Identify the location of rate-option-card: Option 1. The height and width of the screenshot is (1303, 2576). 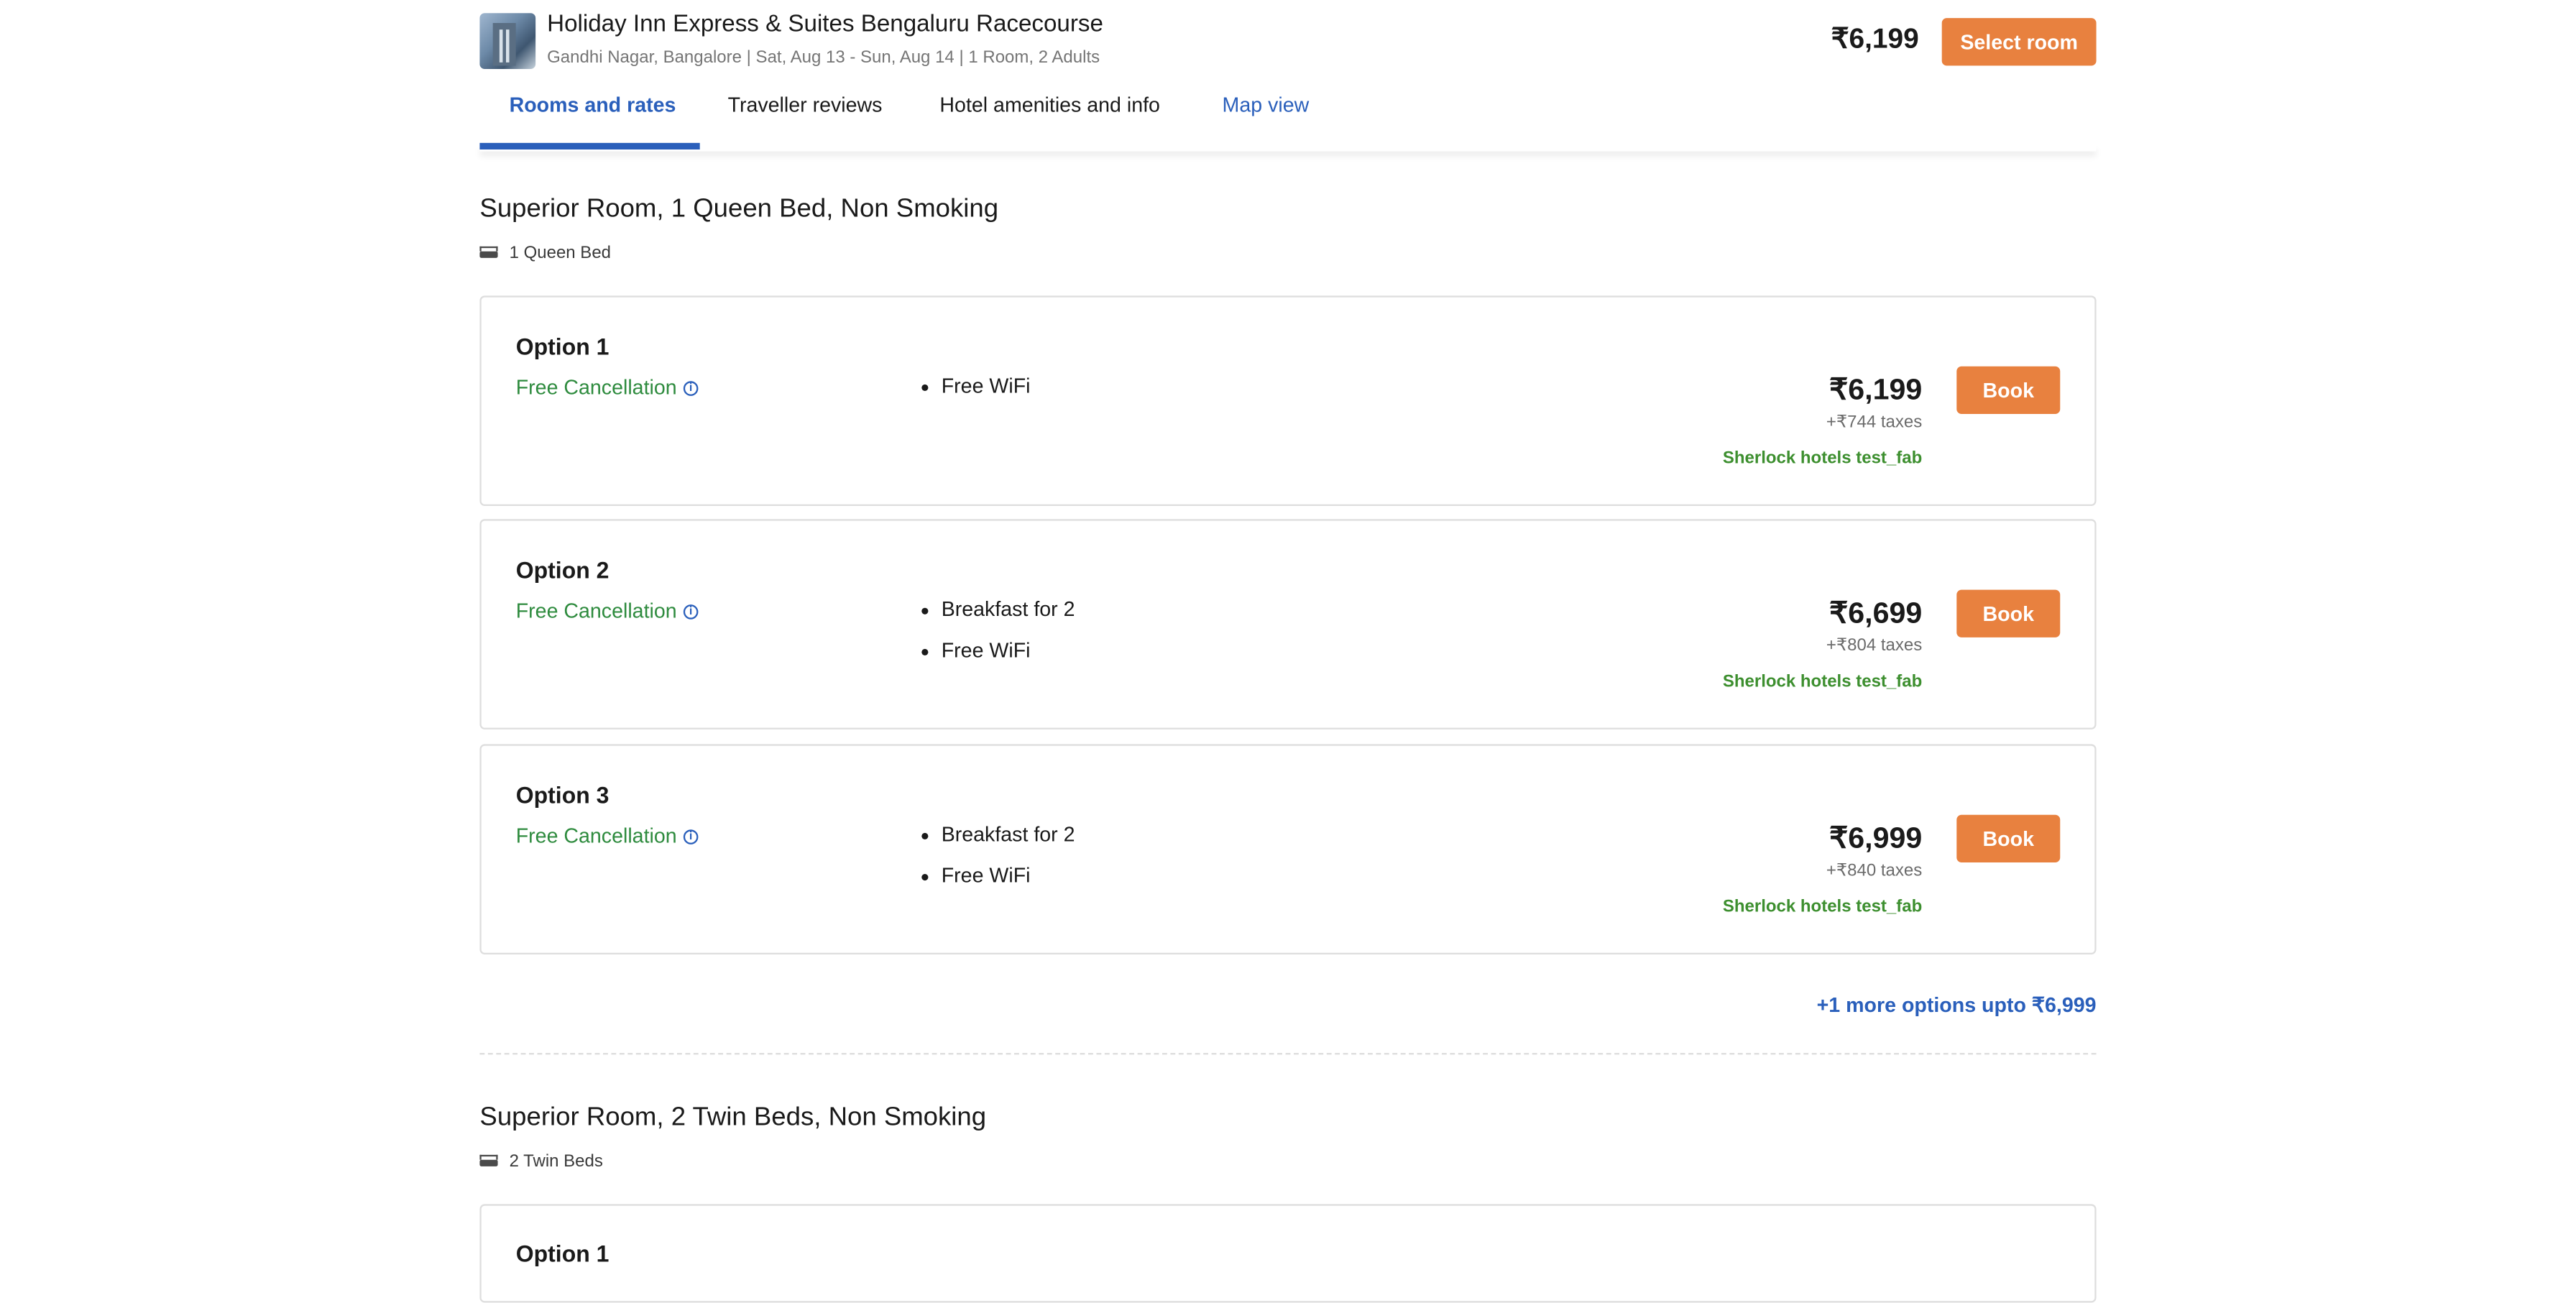
(1288, 1254).